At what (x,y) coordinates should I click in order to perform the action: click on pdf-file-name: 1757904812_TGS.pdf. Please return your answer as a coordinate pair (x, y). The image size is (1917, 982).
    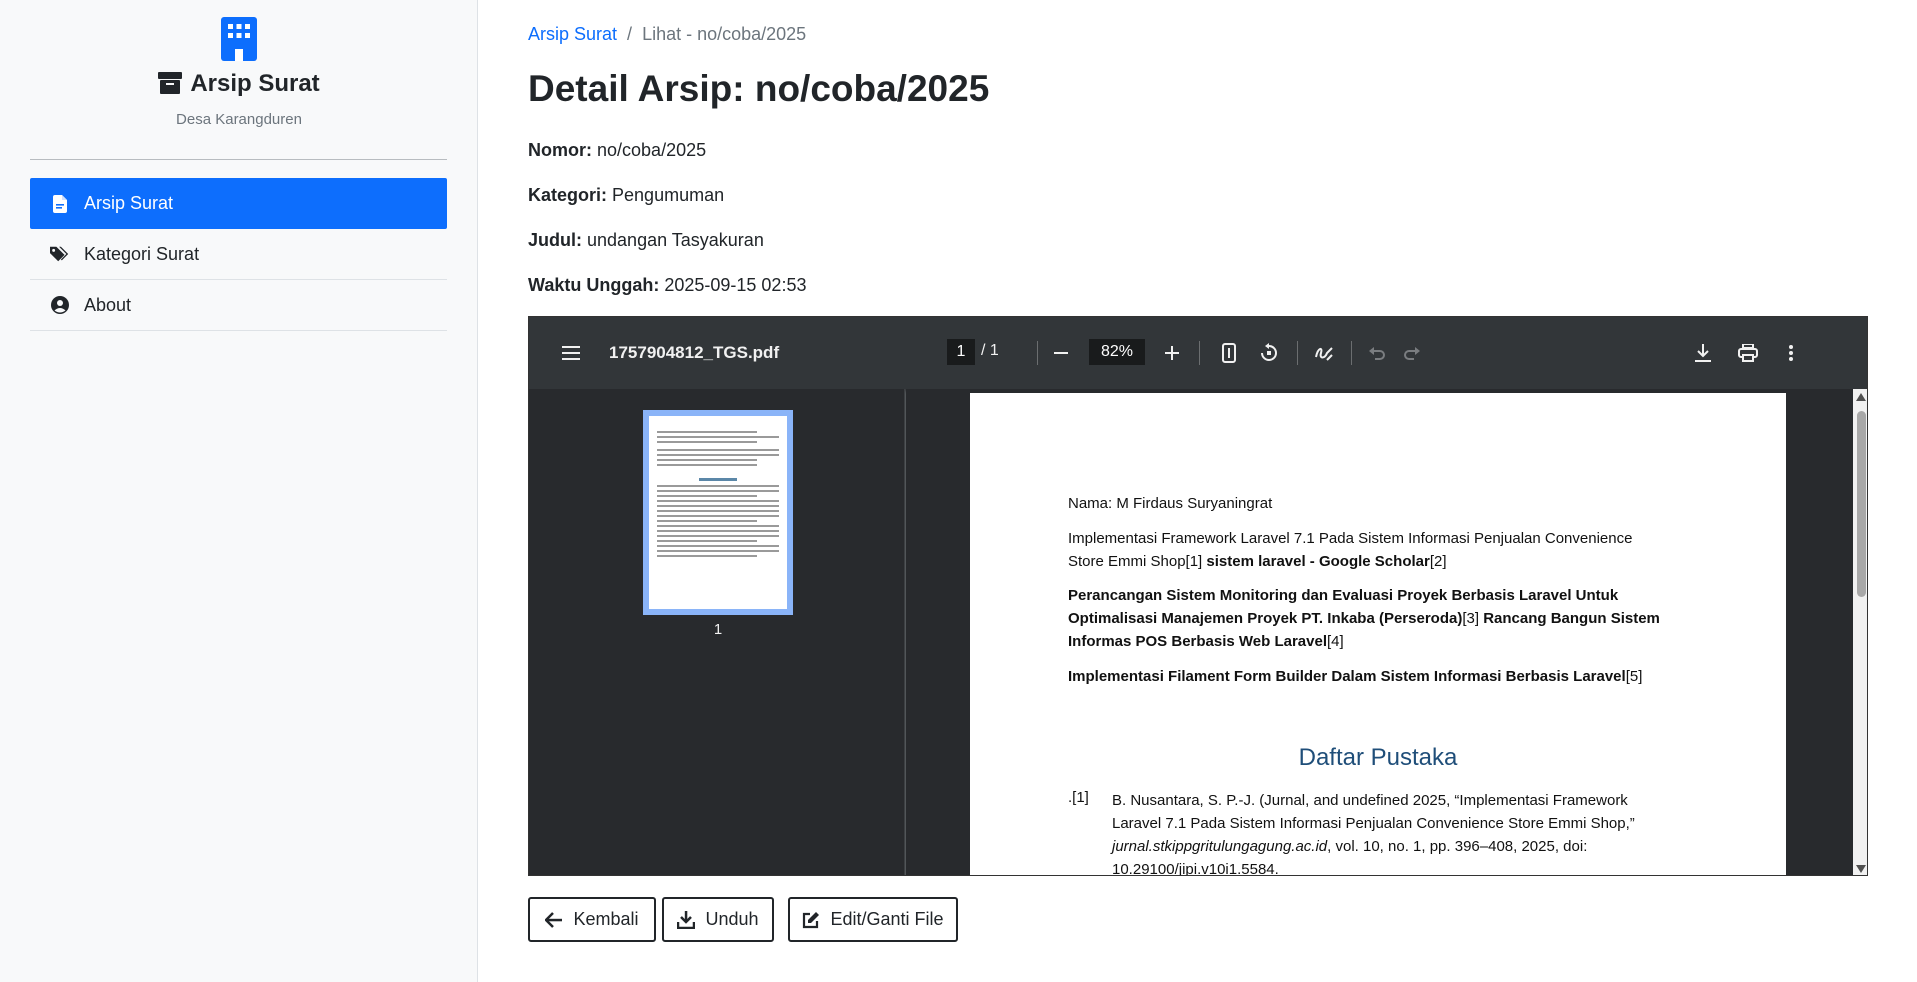
    Looking at the image, I should click on (694, 352).